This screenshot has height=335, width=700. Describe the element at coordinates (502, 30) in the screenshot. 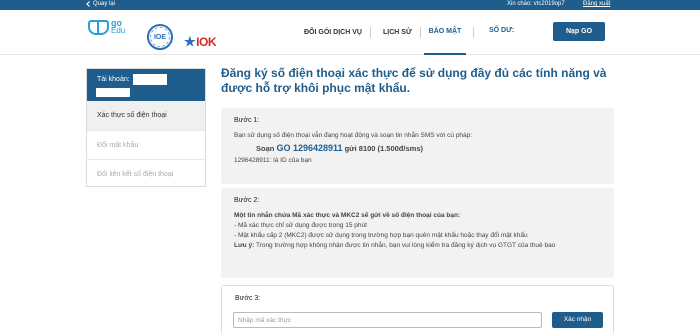

I see `balance-label: SỐ DƯ:` at that location.